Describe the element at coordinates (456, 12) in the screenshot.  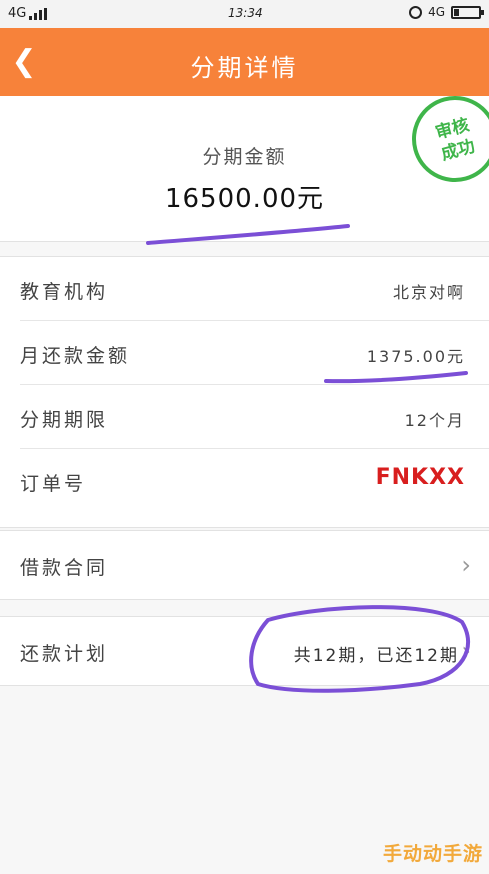
I see `battery-level` at that location.